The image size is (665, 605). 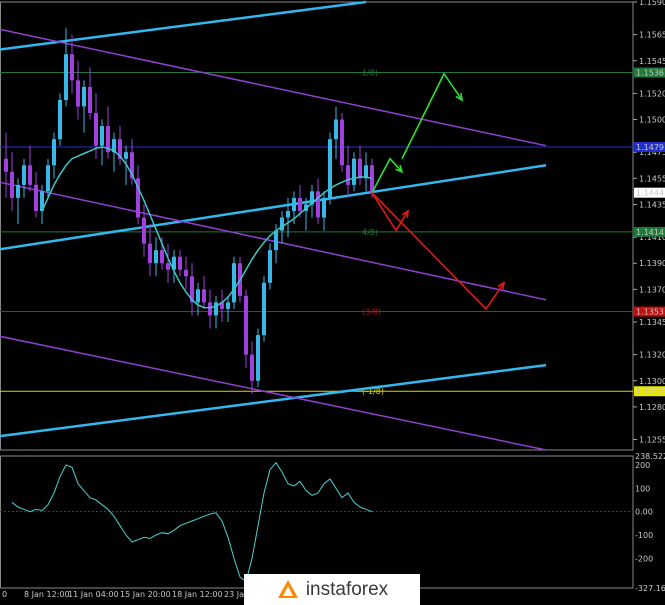 What do you see at coordinates (650, 391) in the screenshot?
I see `level-price-label: 1.1292` at bounding box center [650, 391].